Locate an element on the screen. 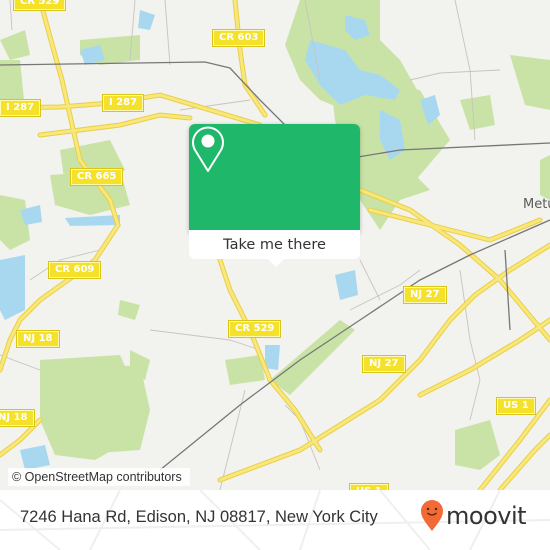  road-label: CR 603 is located at coordinates (238, 38).